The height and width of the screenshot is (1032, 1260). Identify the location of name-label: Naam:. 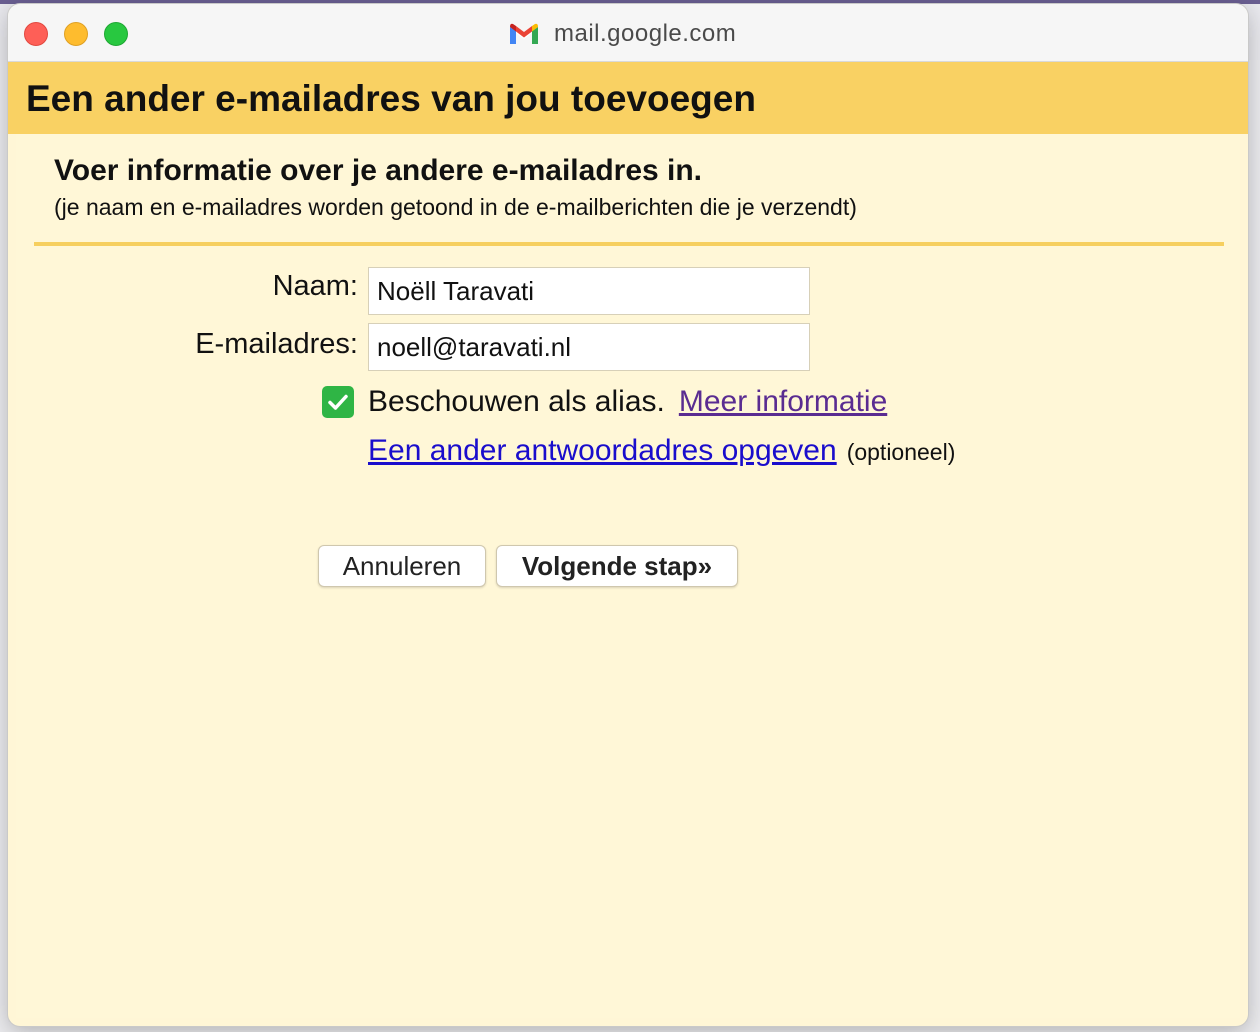
(315, 286).